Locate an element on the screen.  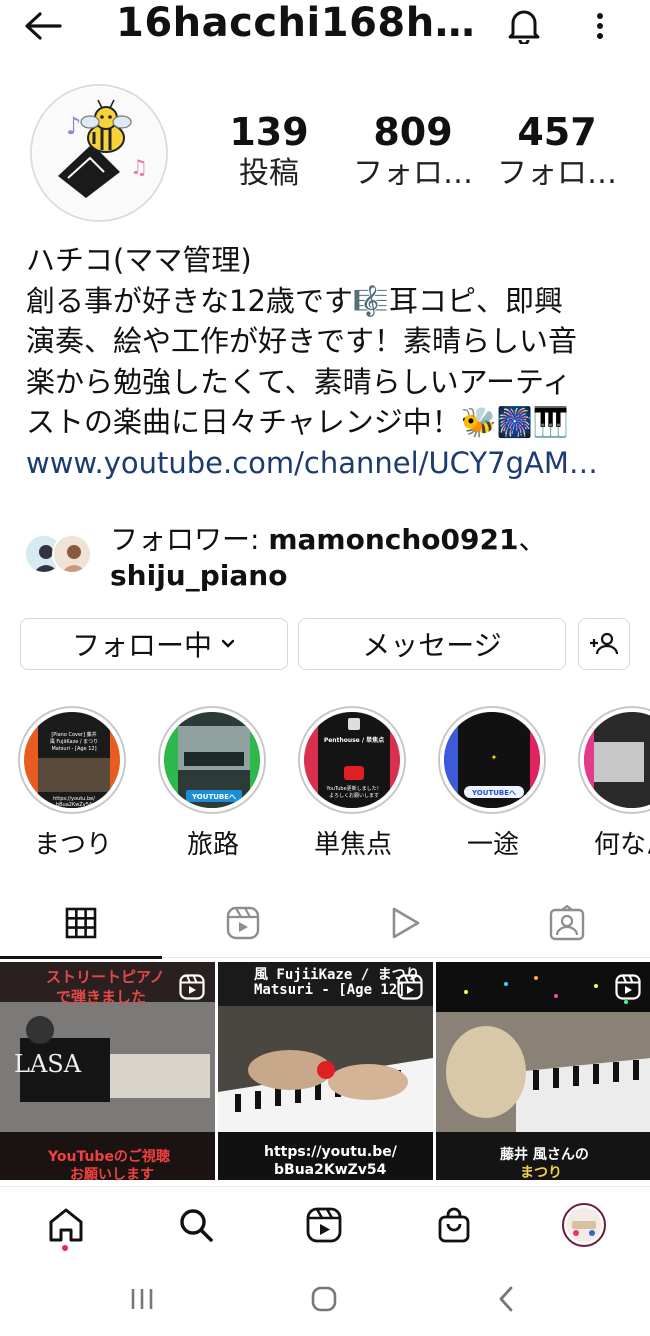
home-icon is located at coordinates (66, 1225).